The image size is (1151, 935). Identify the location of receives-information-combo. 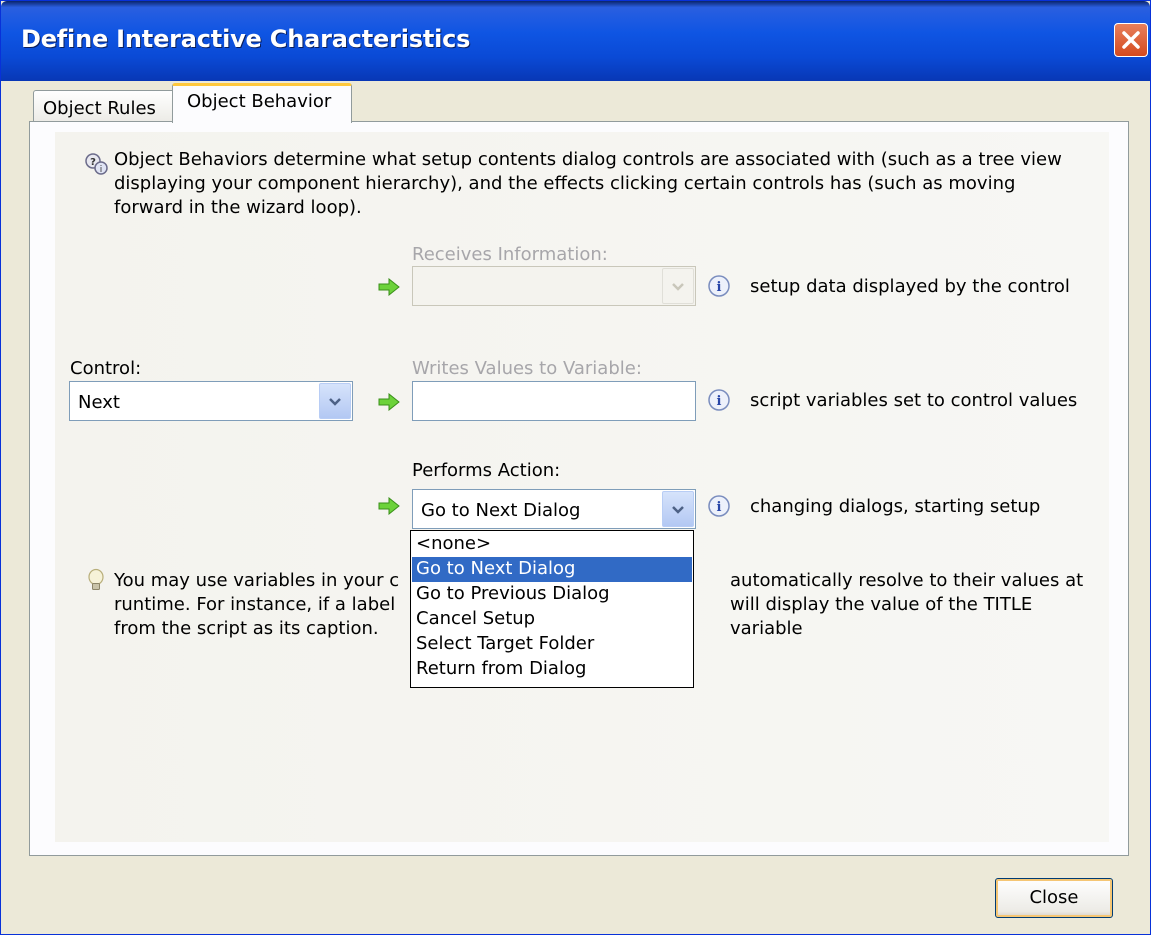
(554, 286).